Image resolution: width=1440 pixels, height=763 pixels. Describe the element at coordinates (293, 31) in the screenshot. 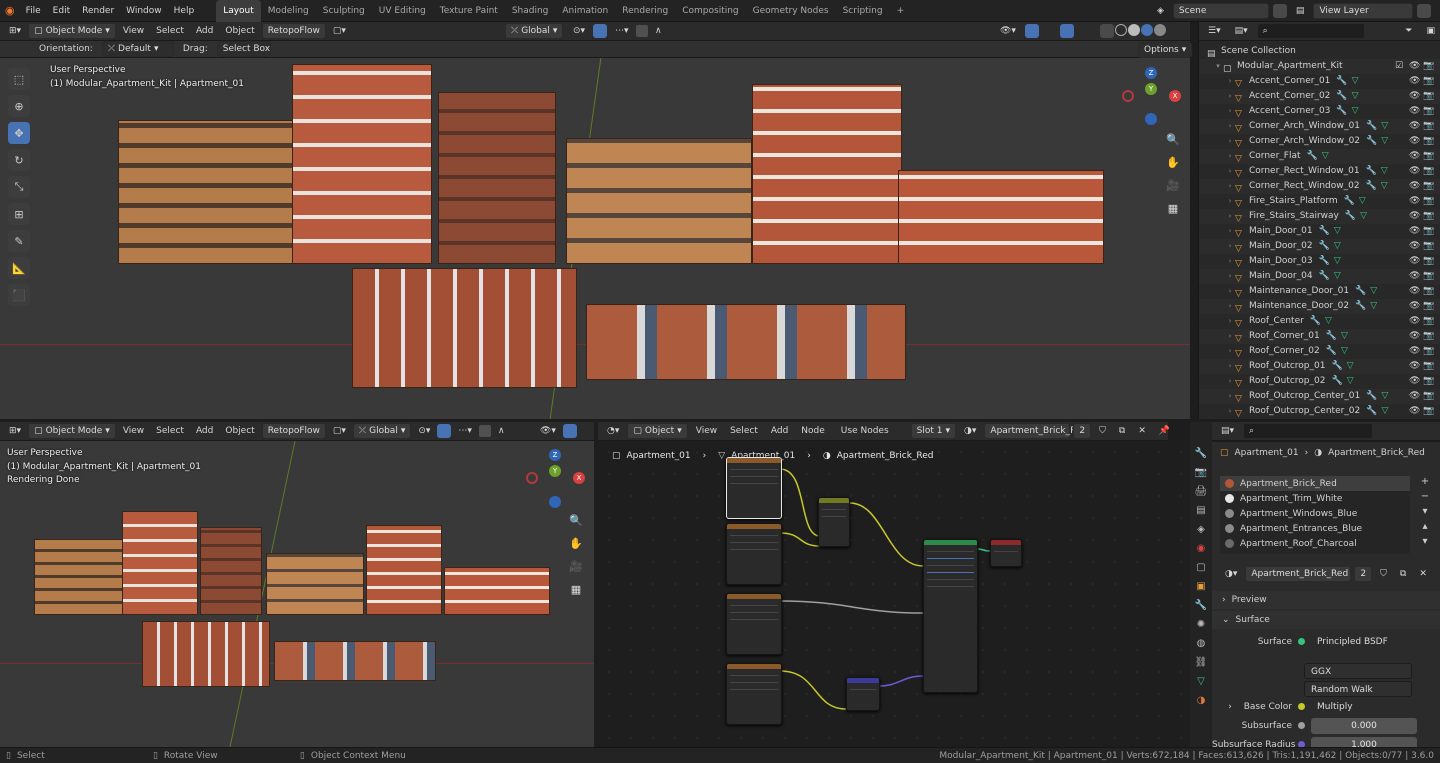

I see `retopoflow-button: RetopoFlow` at that location.